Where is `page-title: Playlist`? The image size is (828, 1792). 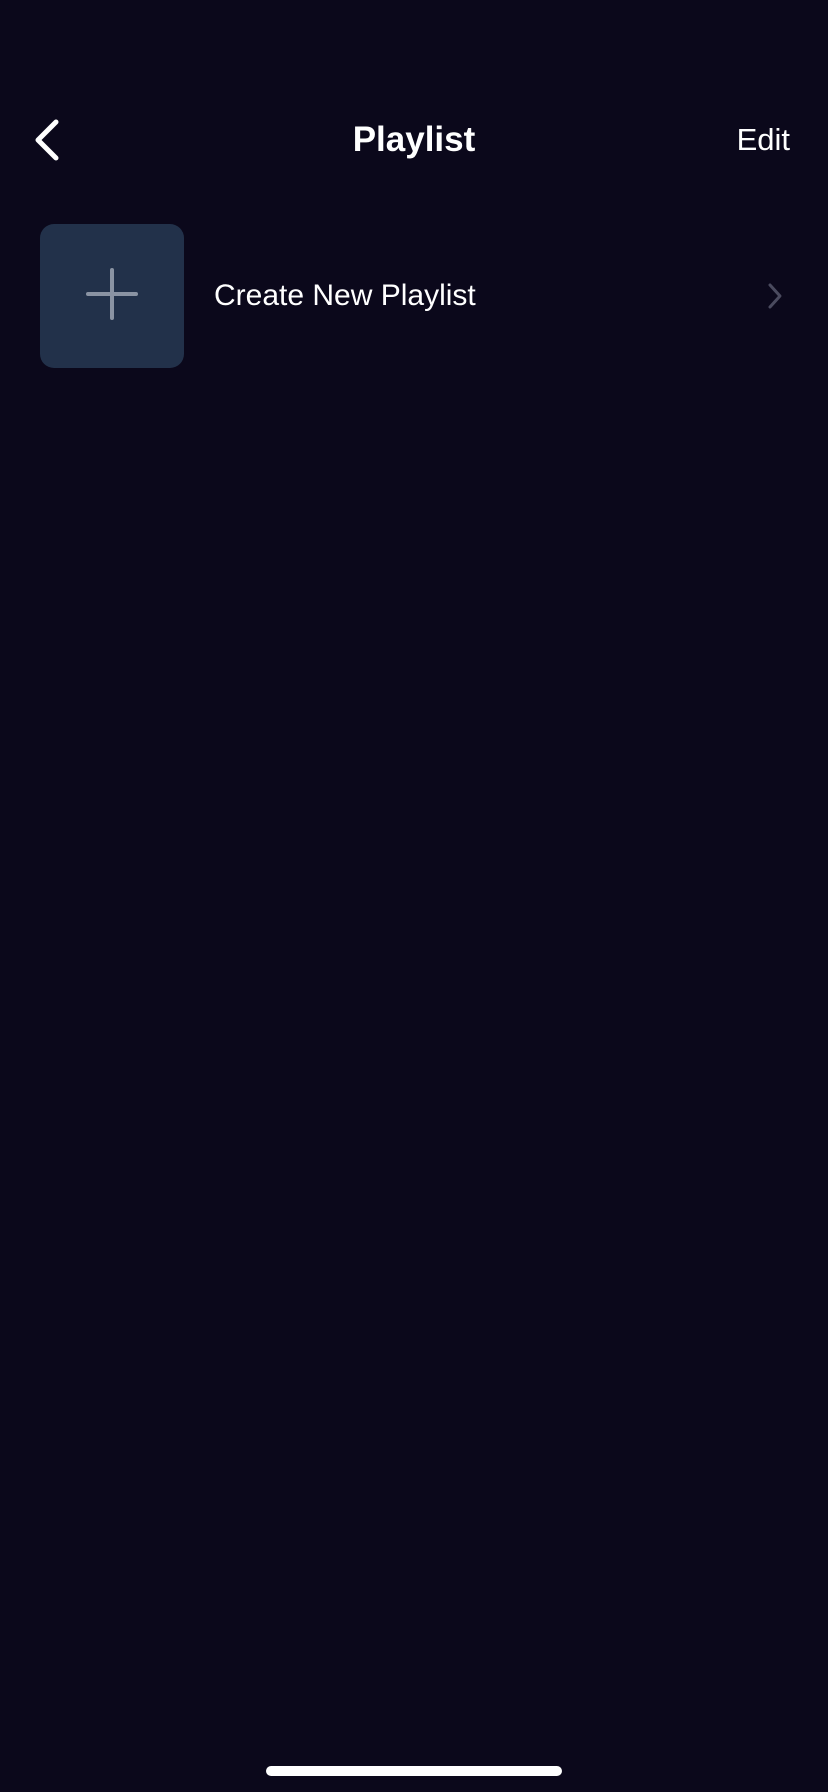 page-title: Playlist is located at coordinates (414, 139).